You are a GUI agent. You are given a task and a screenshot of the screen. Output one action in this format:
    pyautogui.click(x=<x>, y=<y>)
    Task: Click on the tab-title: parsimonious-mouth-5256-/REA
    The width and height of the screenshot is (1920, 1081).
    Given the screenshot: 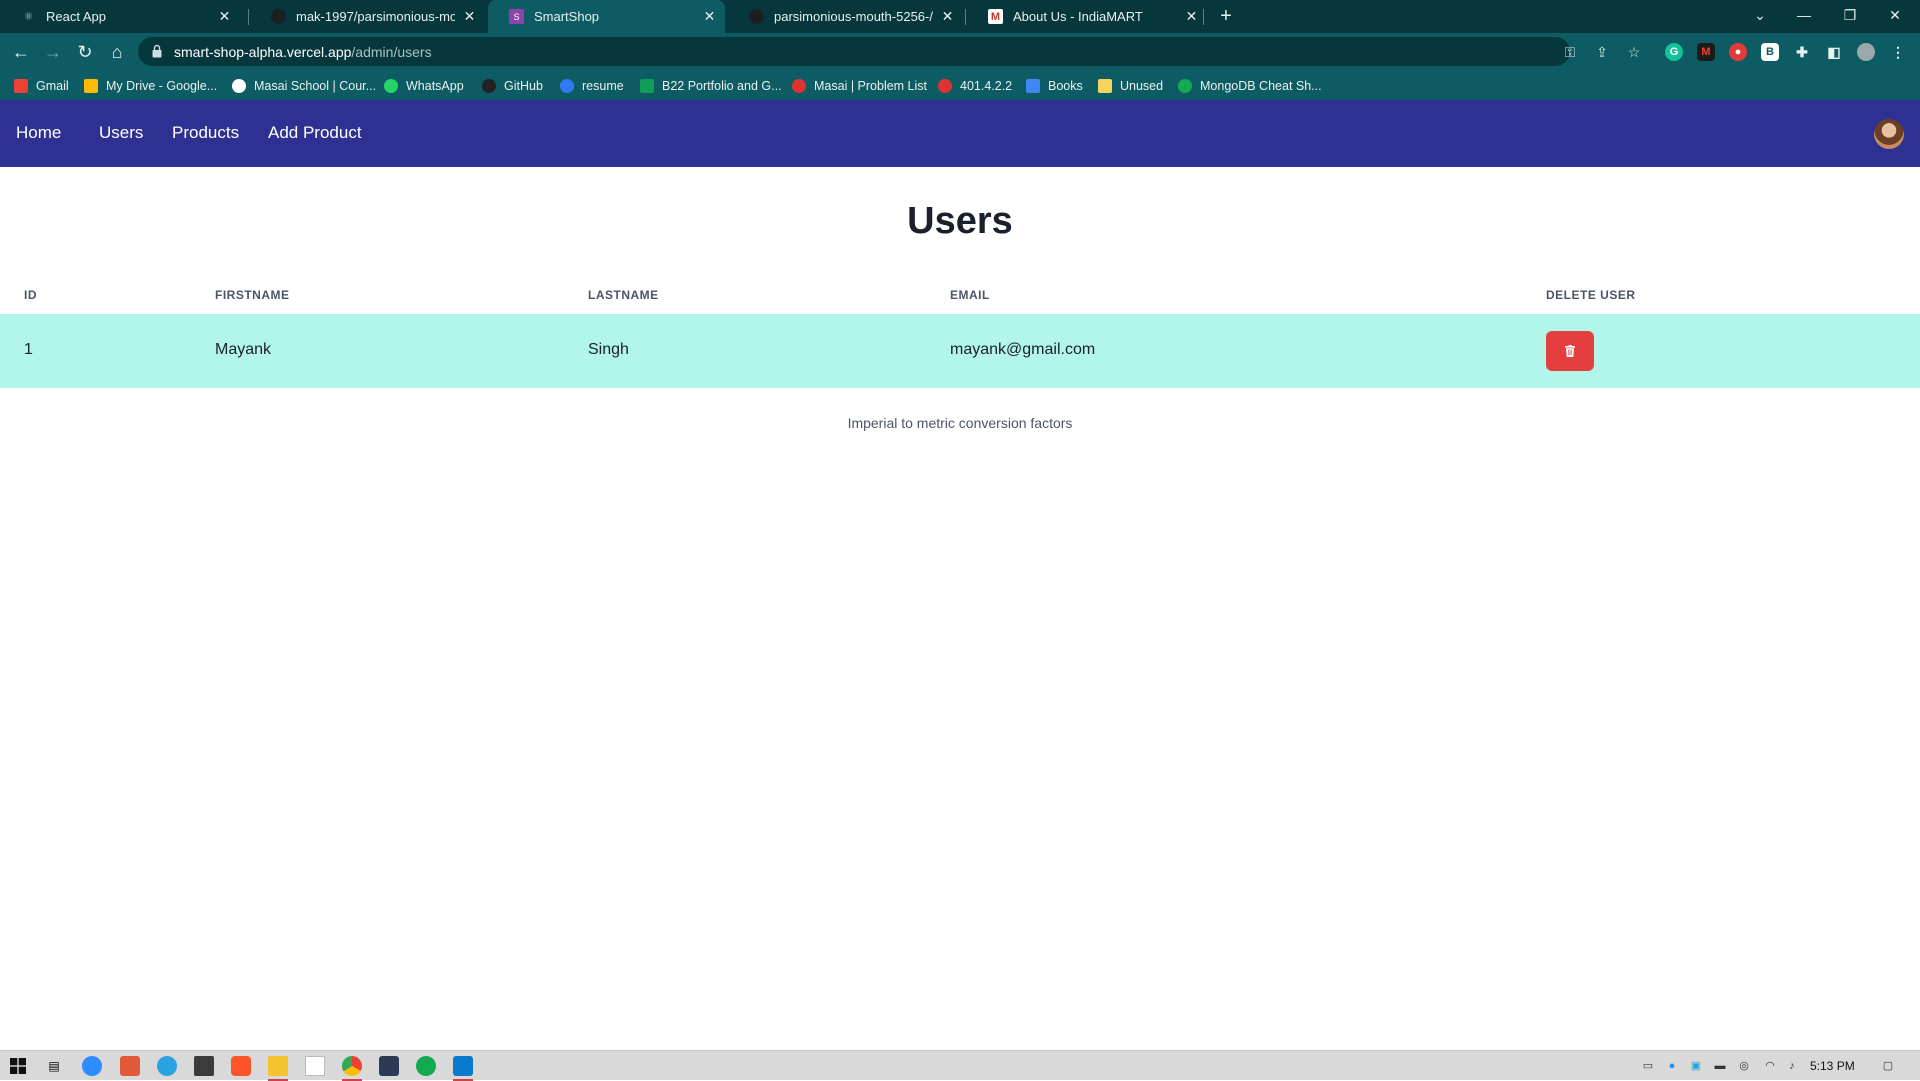 What is the action you would take?
    pyautogui.click(x=853, y=16)
    